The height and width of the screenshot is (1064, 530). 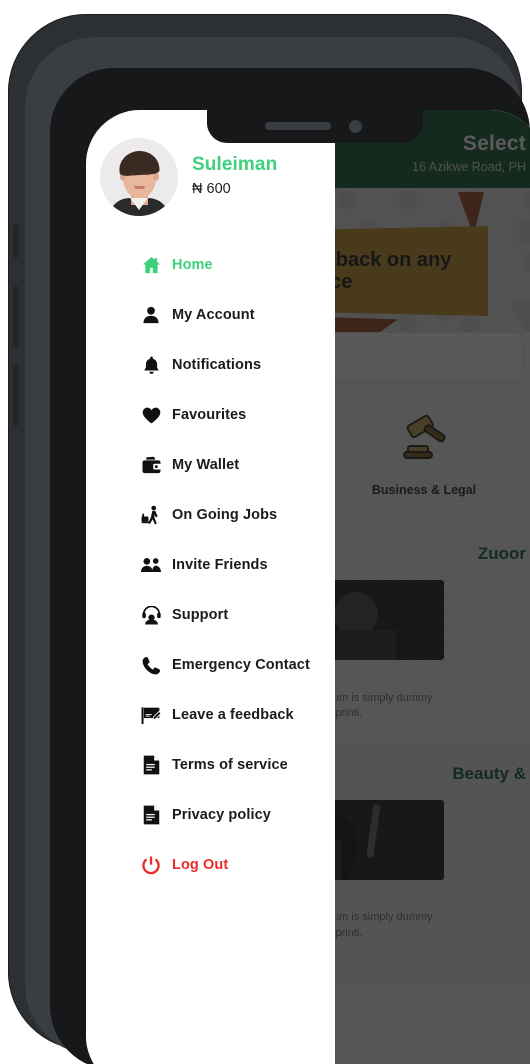 I want to click on volume-up-button, so click(x=16, y=317).